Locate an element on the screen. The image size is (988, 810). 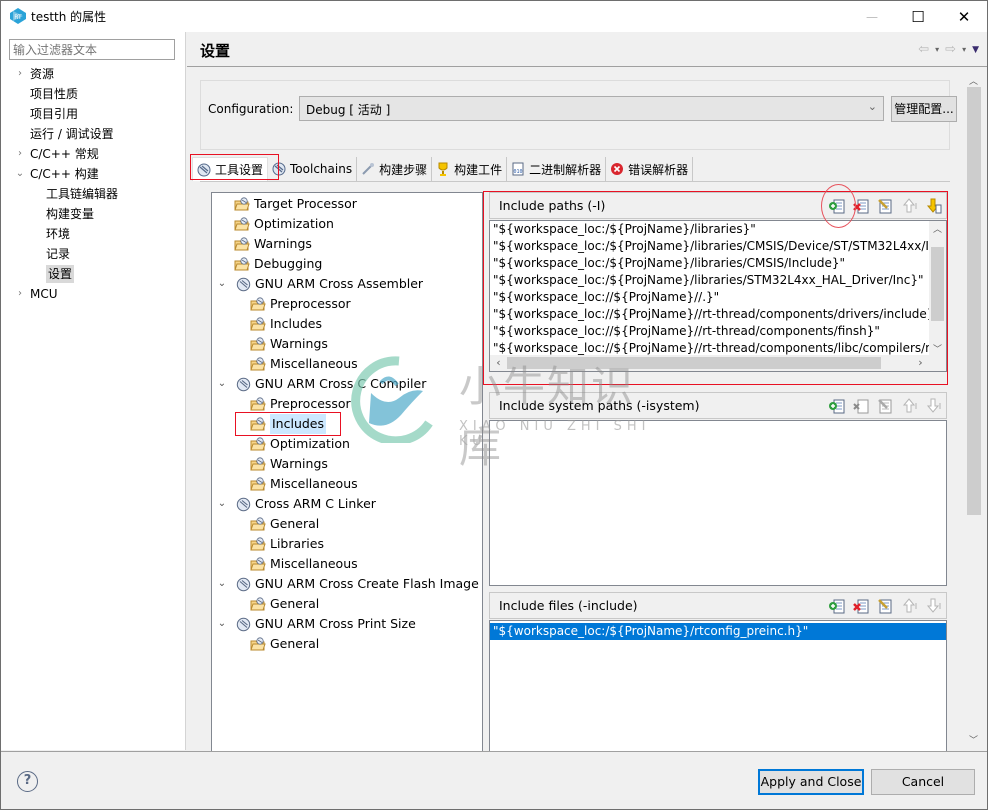
maximize-button: ☐ is located at coordinates (918, 16).